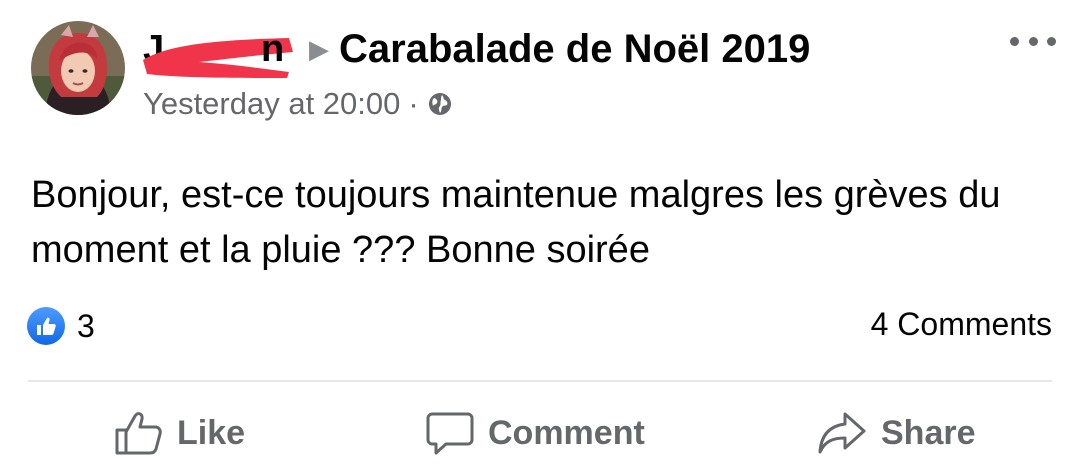  What do you see at coordinates (842, 433) in the screenshot?
I see `share-arrow-icon` at bounding box center [842, 433].